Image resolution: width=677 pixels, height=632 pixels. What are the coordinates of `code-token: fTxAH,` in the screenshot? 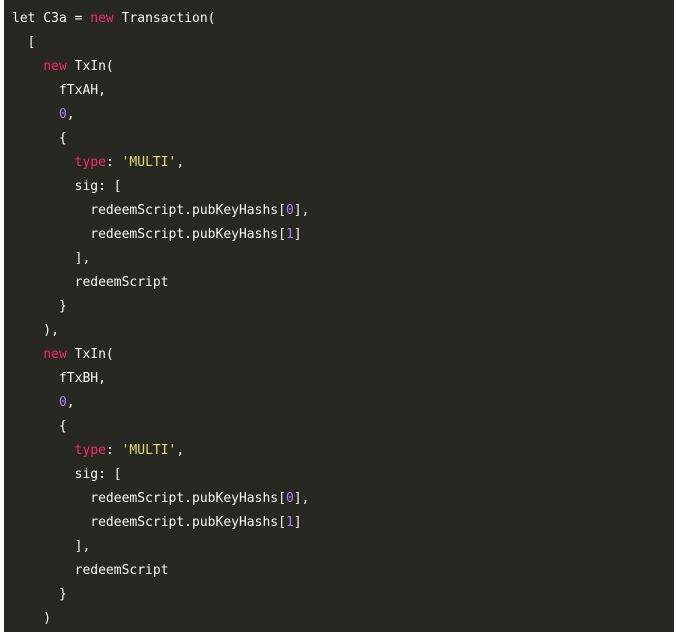 It's located at (59, 90).